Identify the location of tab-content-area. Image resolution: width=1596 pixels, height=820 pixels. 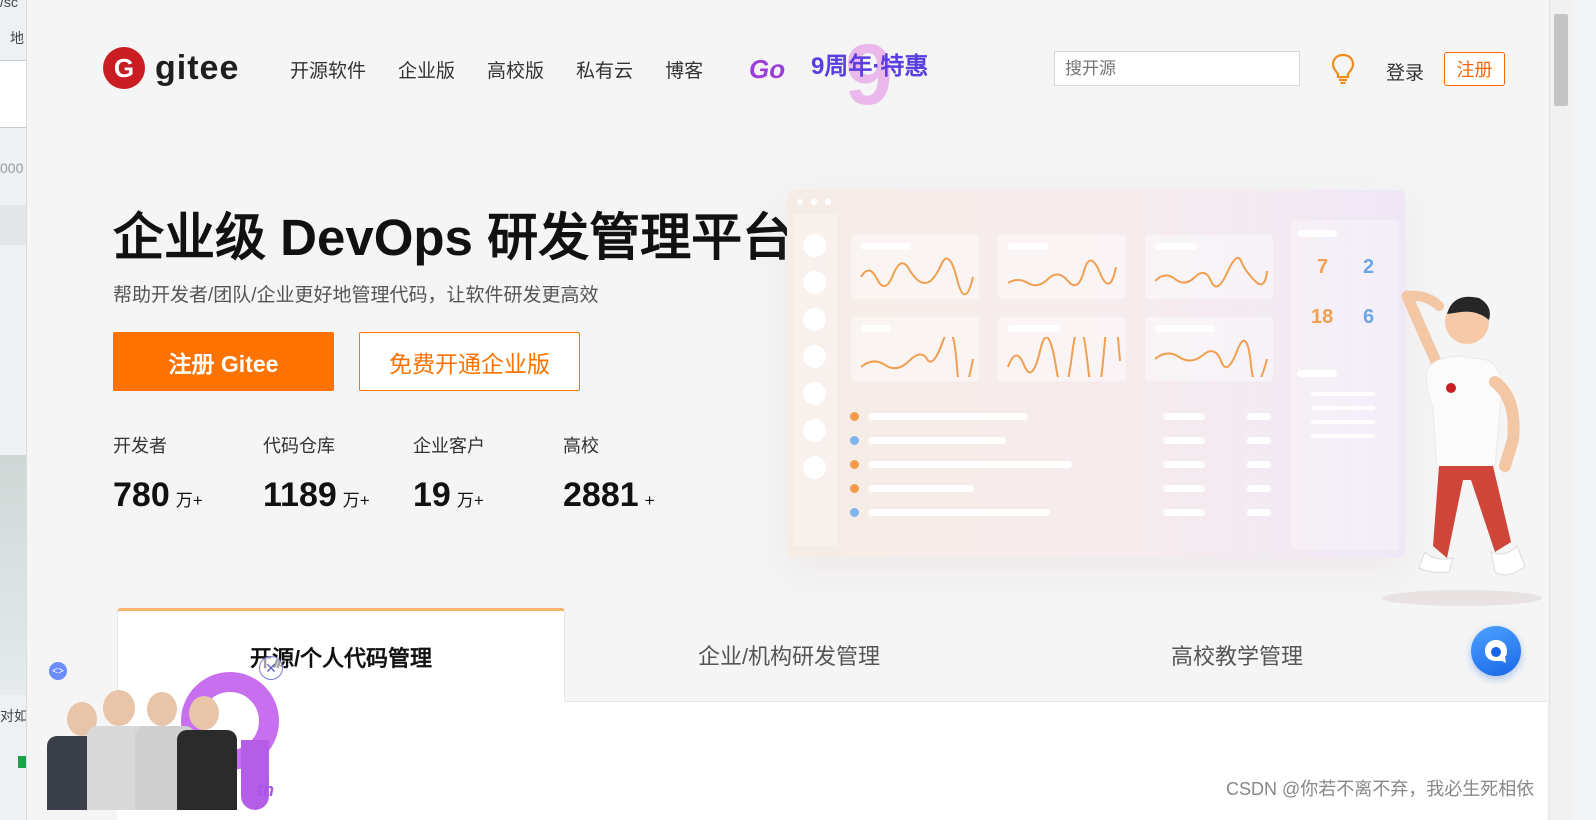
(832, 760).